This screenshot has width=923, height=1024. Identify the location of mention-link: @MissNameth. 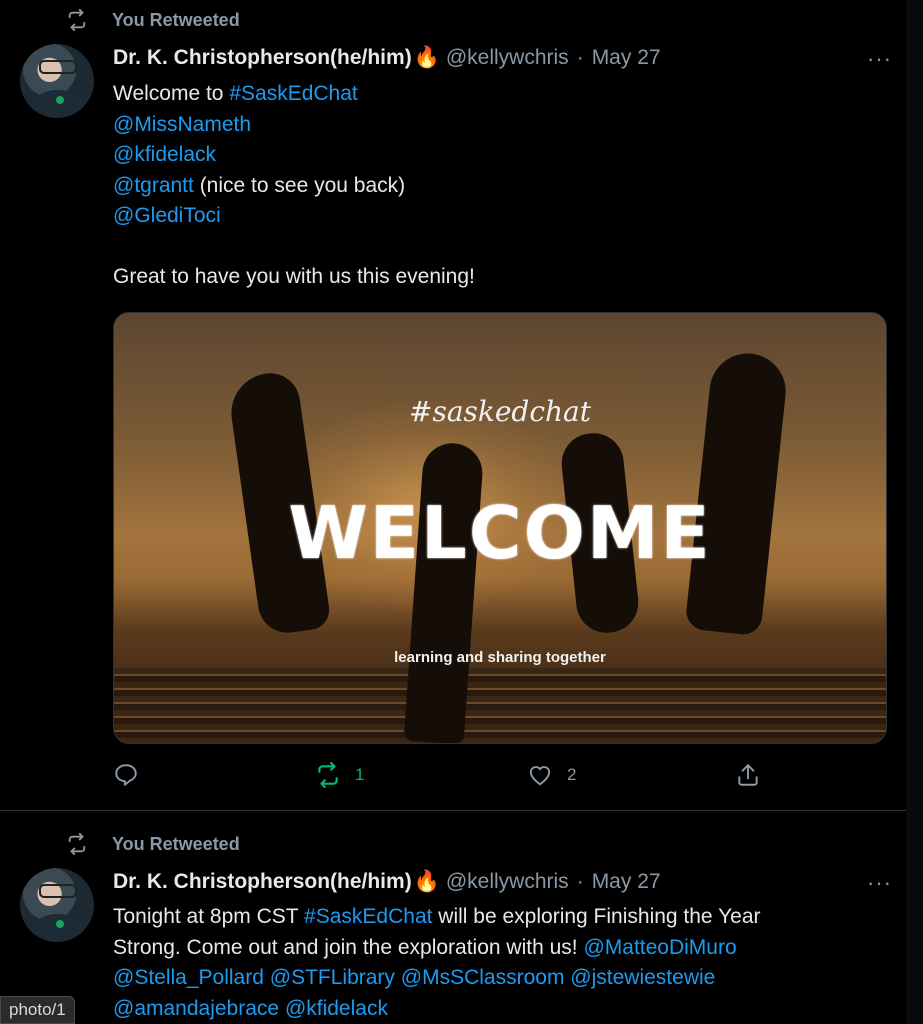
(182, 124).